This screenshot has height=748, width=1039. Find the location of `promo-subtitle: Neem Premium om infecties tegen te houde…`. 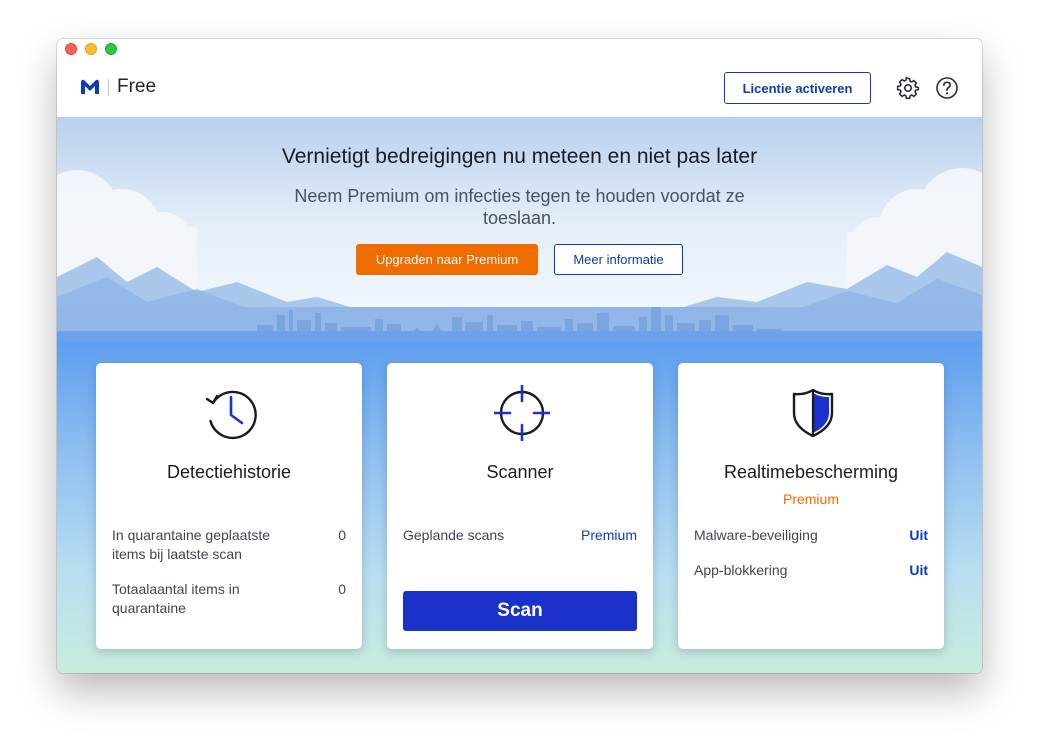

promo-subtitle: Neem Premium om infecties tegen te houde… is located at coordinates (519, 207).